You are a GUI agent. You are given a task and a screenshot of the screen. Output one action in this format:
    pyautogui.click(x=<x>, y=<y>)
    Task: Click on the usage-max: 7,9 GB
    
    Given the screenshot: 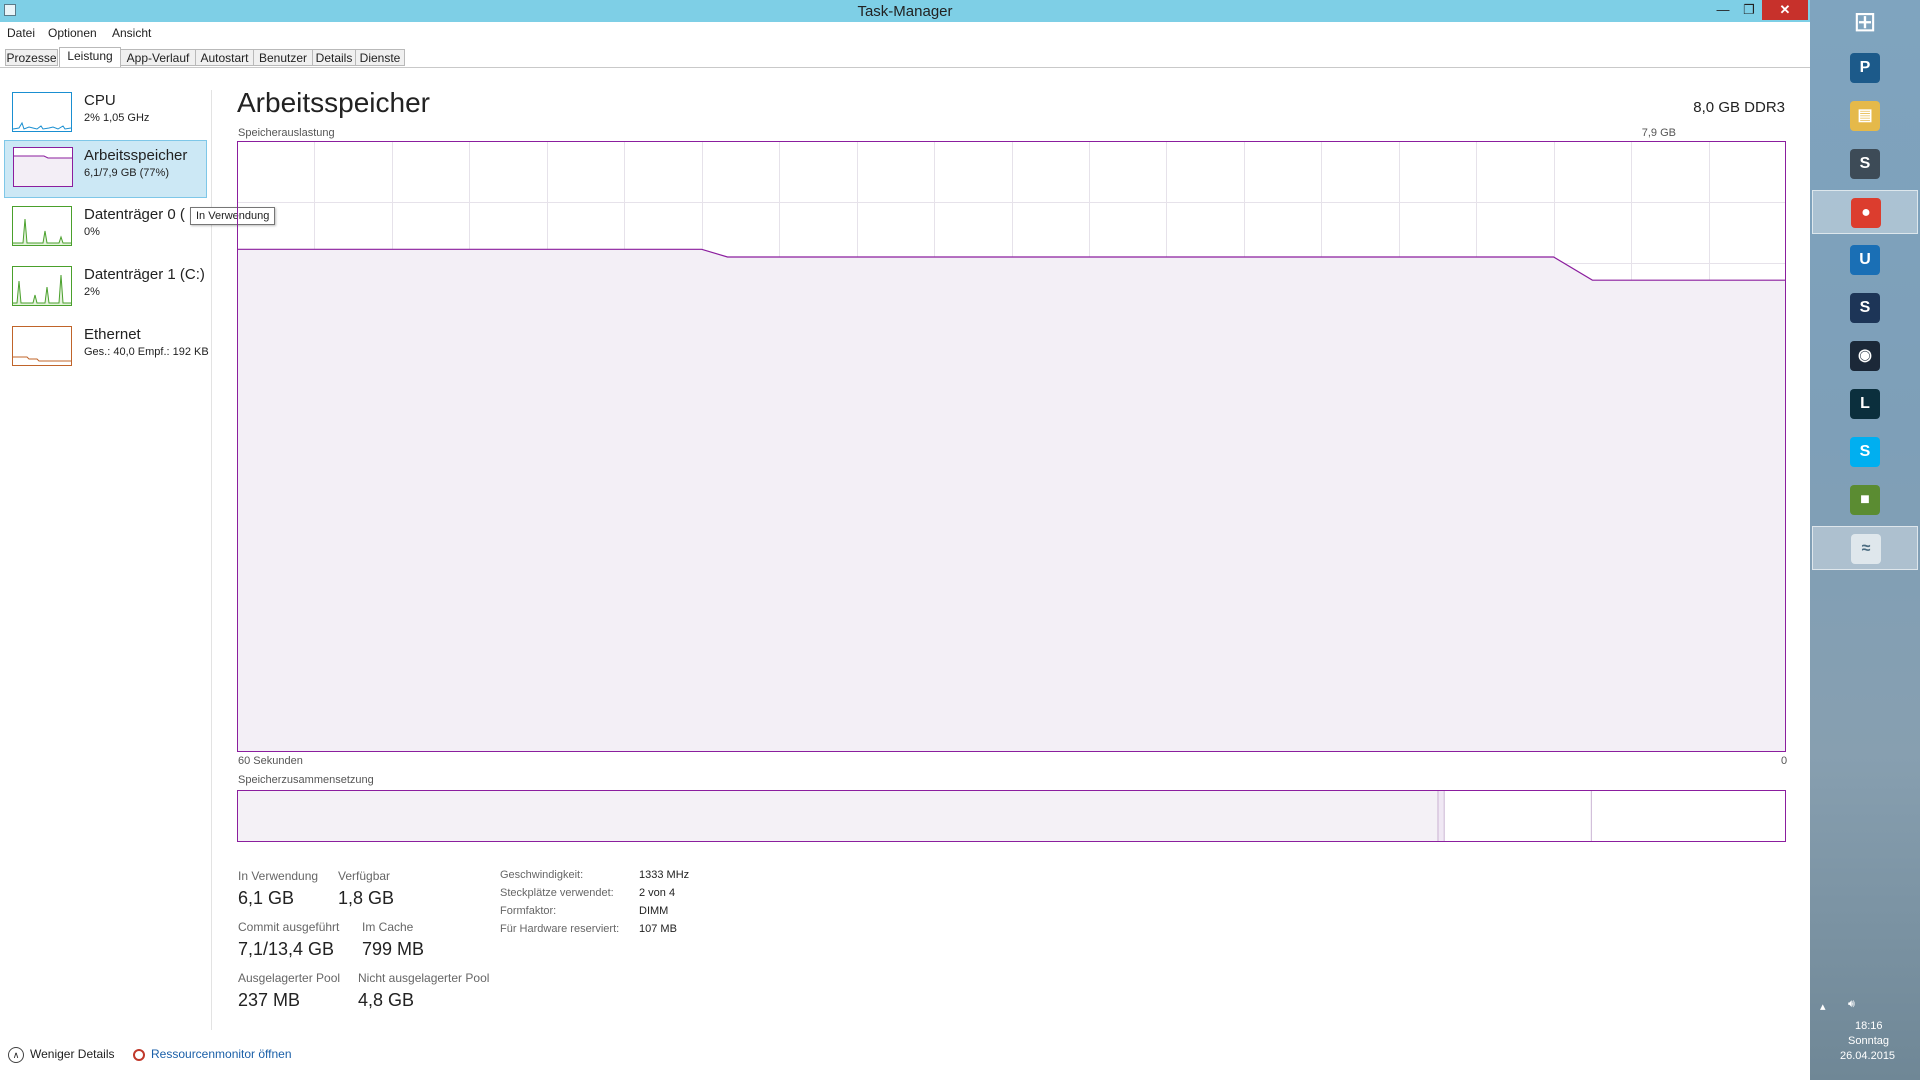 What is the action you would take?
    pyautogui.click(x=1658, y=133)
    